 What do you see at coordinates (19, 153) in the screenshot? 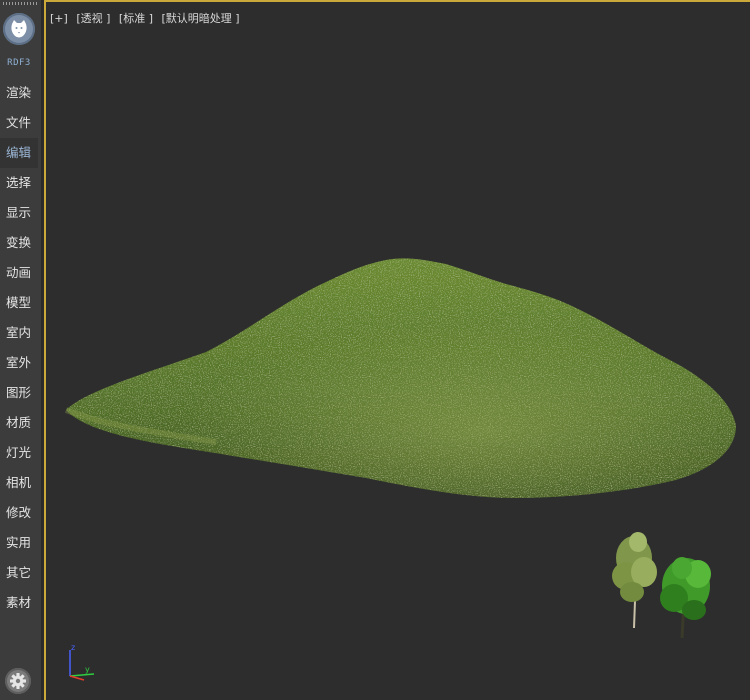
I see `sidebar-item-edit: 编辑` at bounding box center [19, 153].